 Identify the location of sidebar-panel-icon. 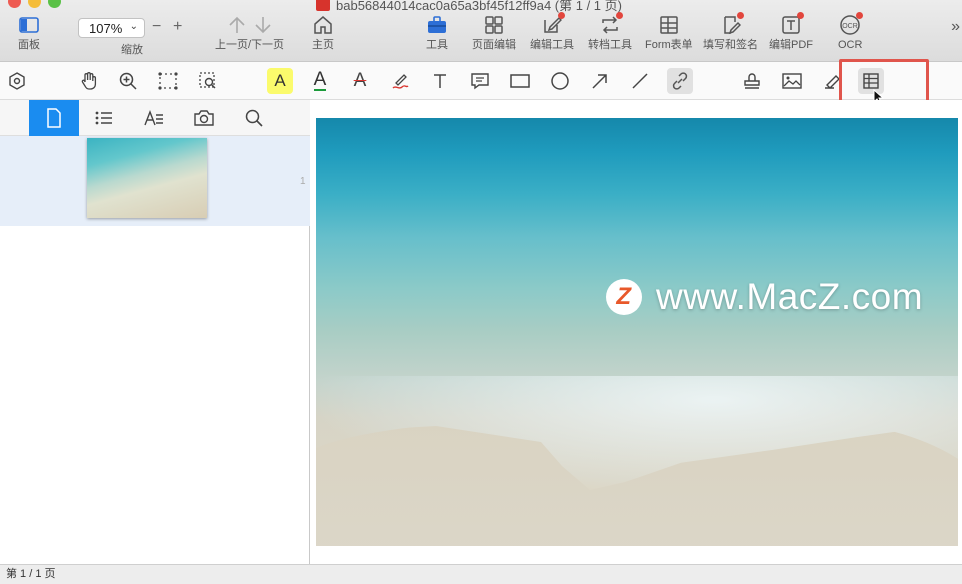
(29, 25).